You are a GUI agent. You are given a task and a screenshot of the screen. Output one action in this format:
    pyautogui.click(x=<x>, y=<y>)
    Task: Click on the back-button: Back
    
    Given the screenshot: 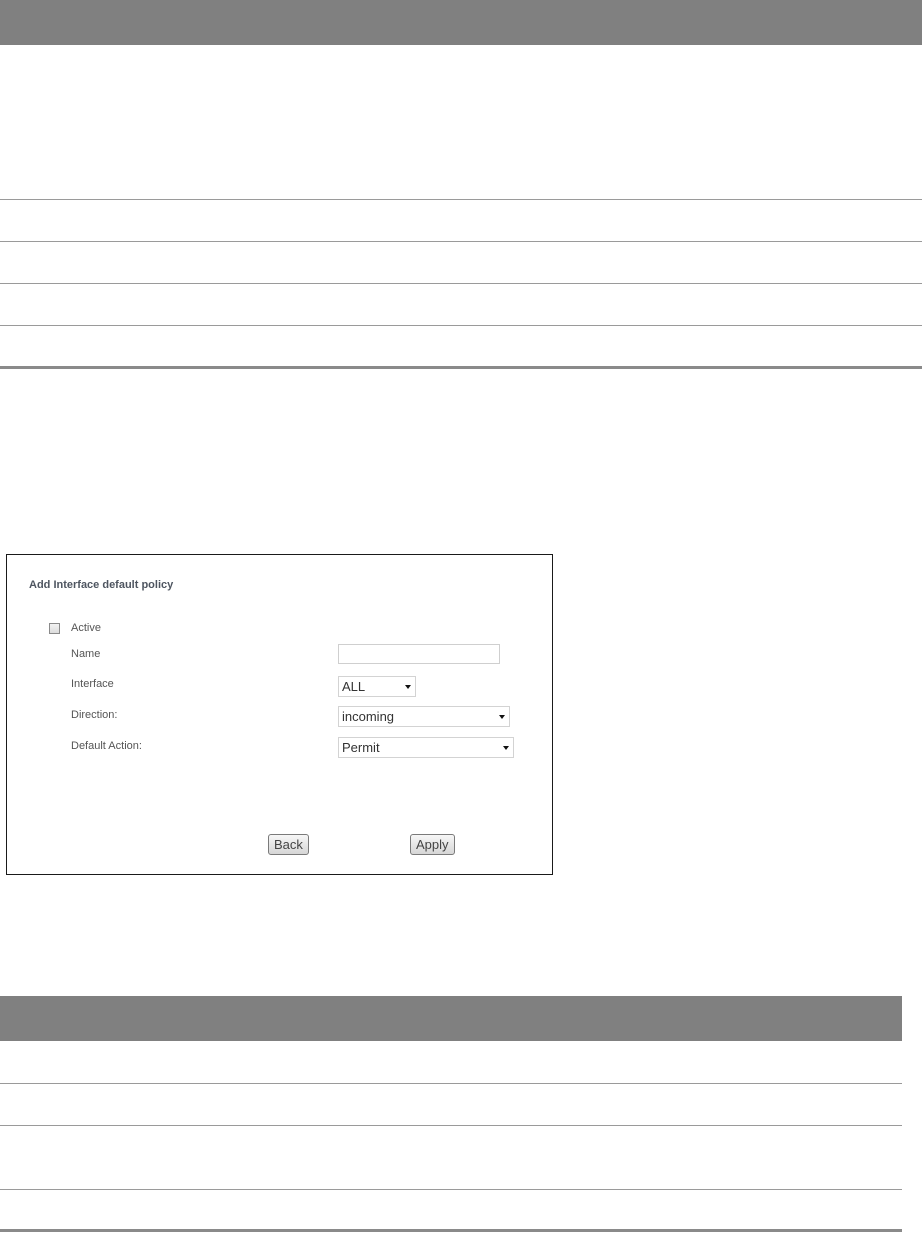 What is the action you would take?
    pyautogui.click(x=288, y=844)
    